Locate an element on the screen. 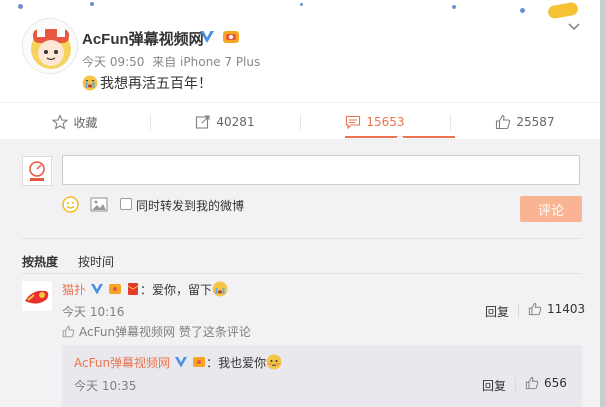  chevron-down-icon is located at coordinates (574, 27).